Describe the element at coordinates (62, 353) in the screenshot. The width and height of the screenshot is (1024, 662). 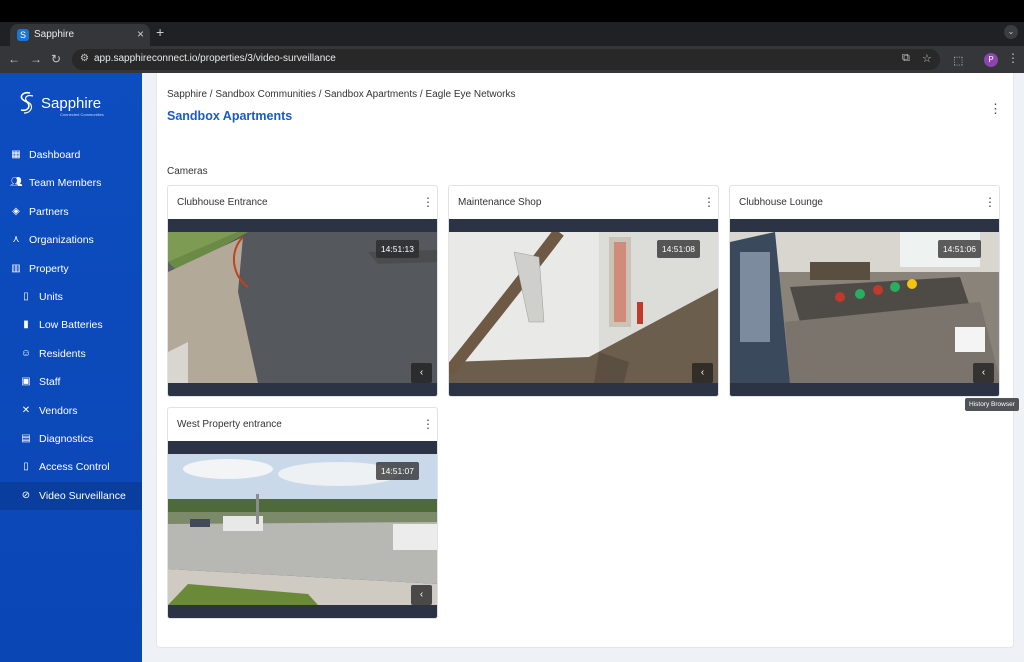
I see `sidebar-item-label: Residents` at that location.